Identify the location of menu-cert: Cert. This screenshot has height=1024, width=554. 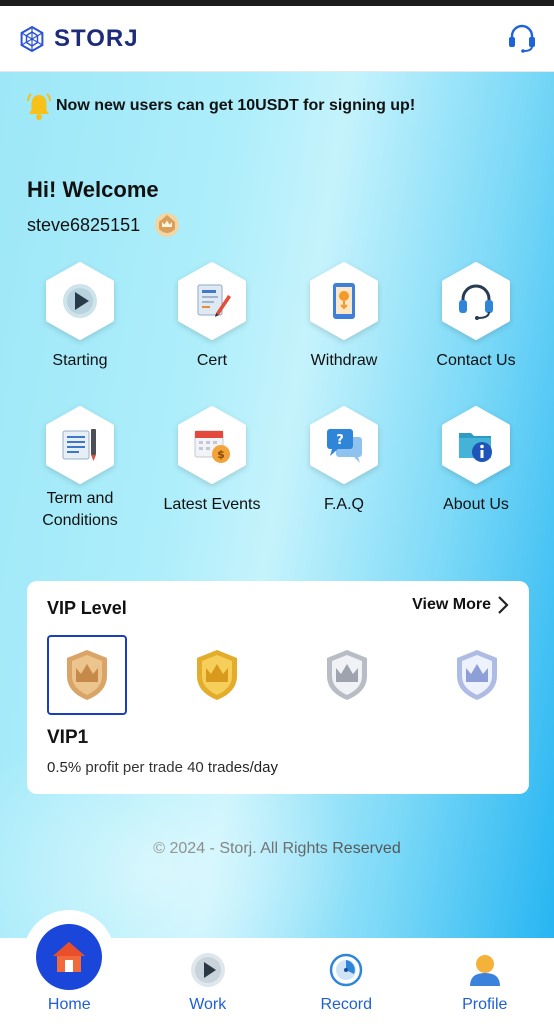
(212, 325).